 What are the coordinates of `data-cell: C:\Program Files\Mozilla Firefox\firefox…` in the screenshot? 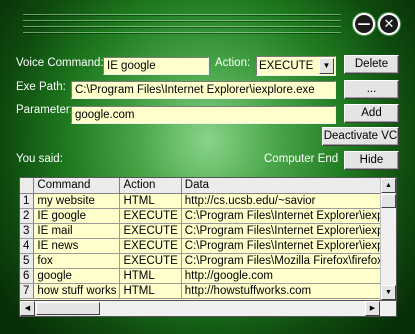 It's located at (288, 261).